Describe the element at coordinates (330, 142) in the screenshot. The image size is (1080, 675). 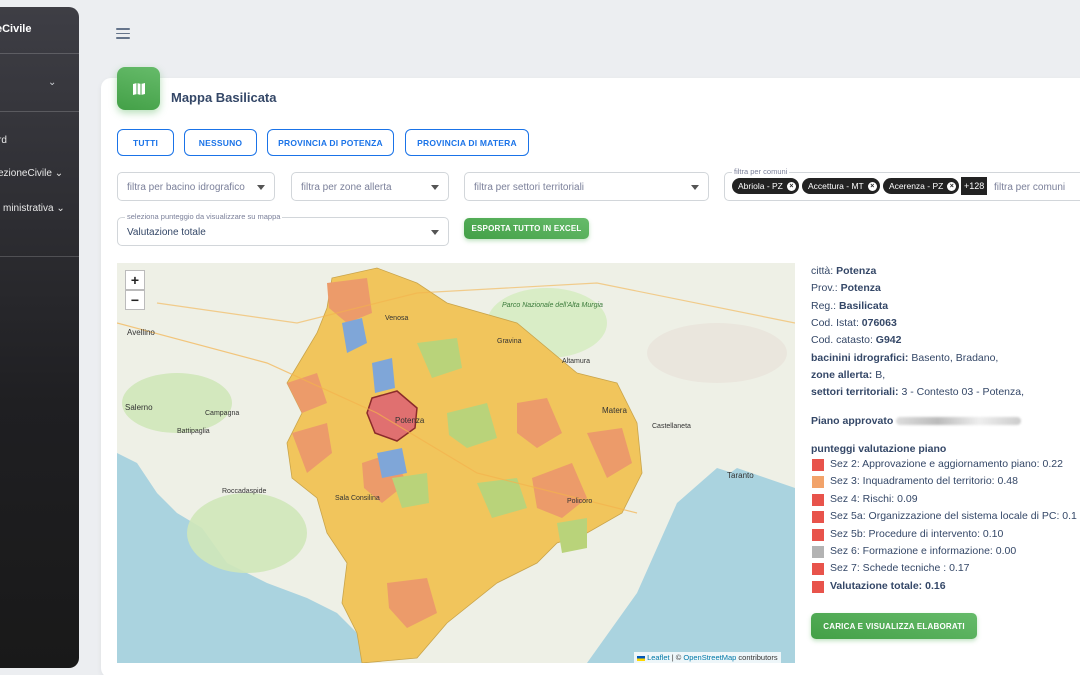
I see `provincia-potenza-button: PROVINCIA DI POTENZA` at that location.